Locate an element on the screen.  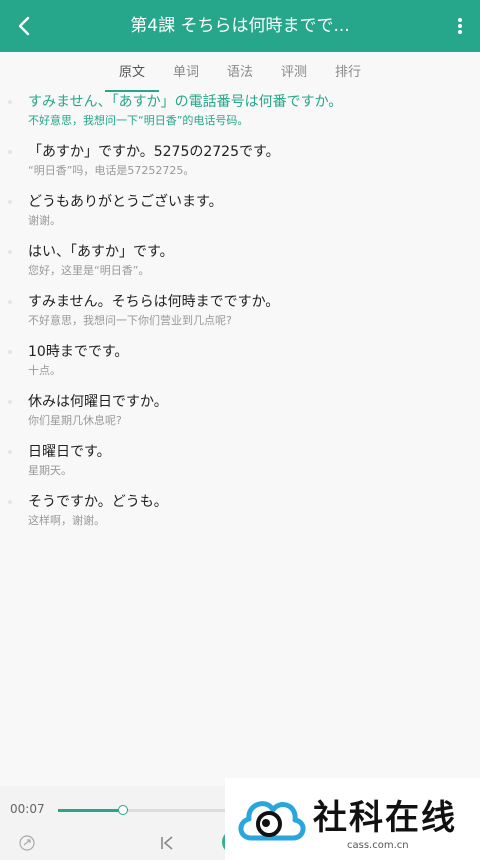
dialogue-line: 10時までです。 十点。 is located at coordinates (240, 367).